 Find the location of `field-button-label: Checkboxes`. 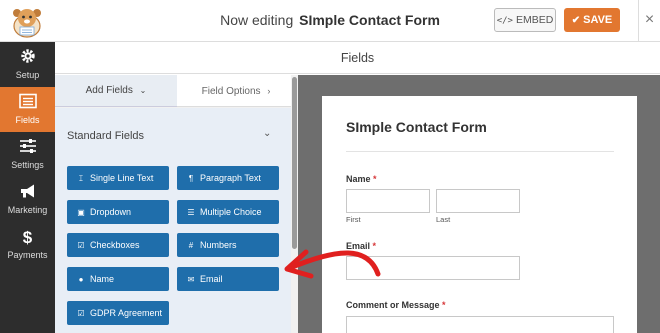

field-button-label: Checkboxes is located at coordinates (115, 245).